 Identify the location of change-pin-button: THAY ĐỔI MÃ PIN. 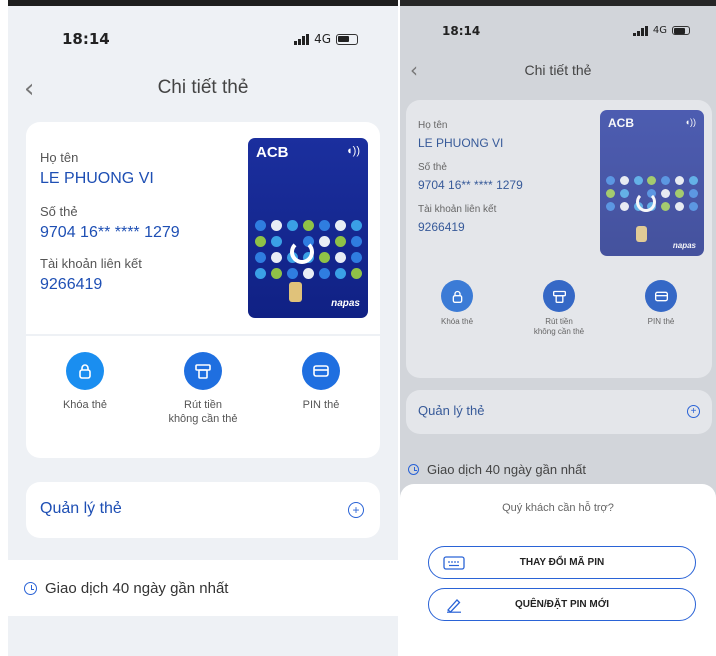
(562, 562).